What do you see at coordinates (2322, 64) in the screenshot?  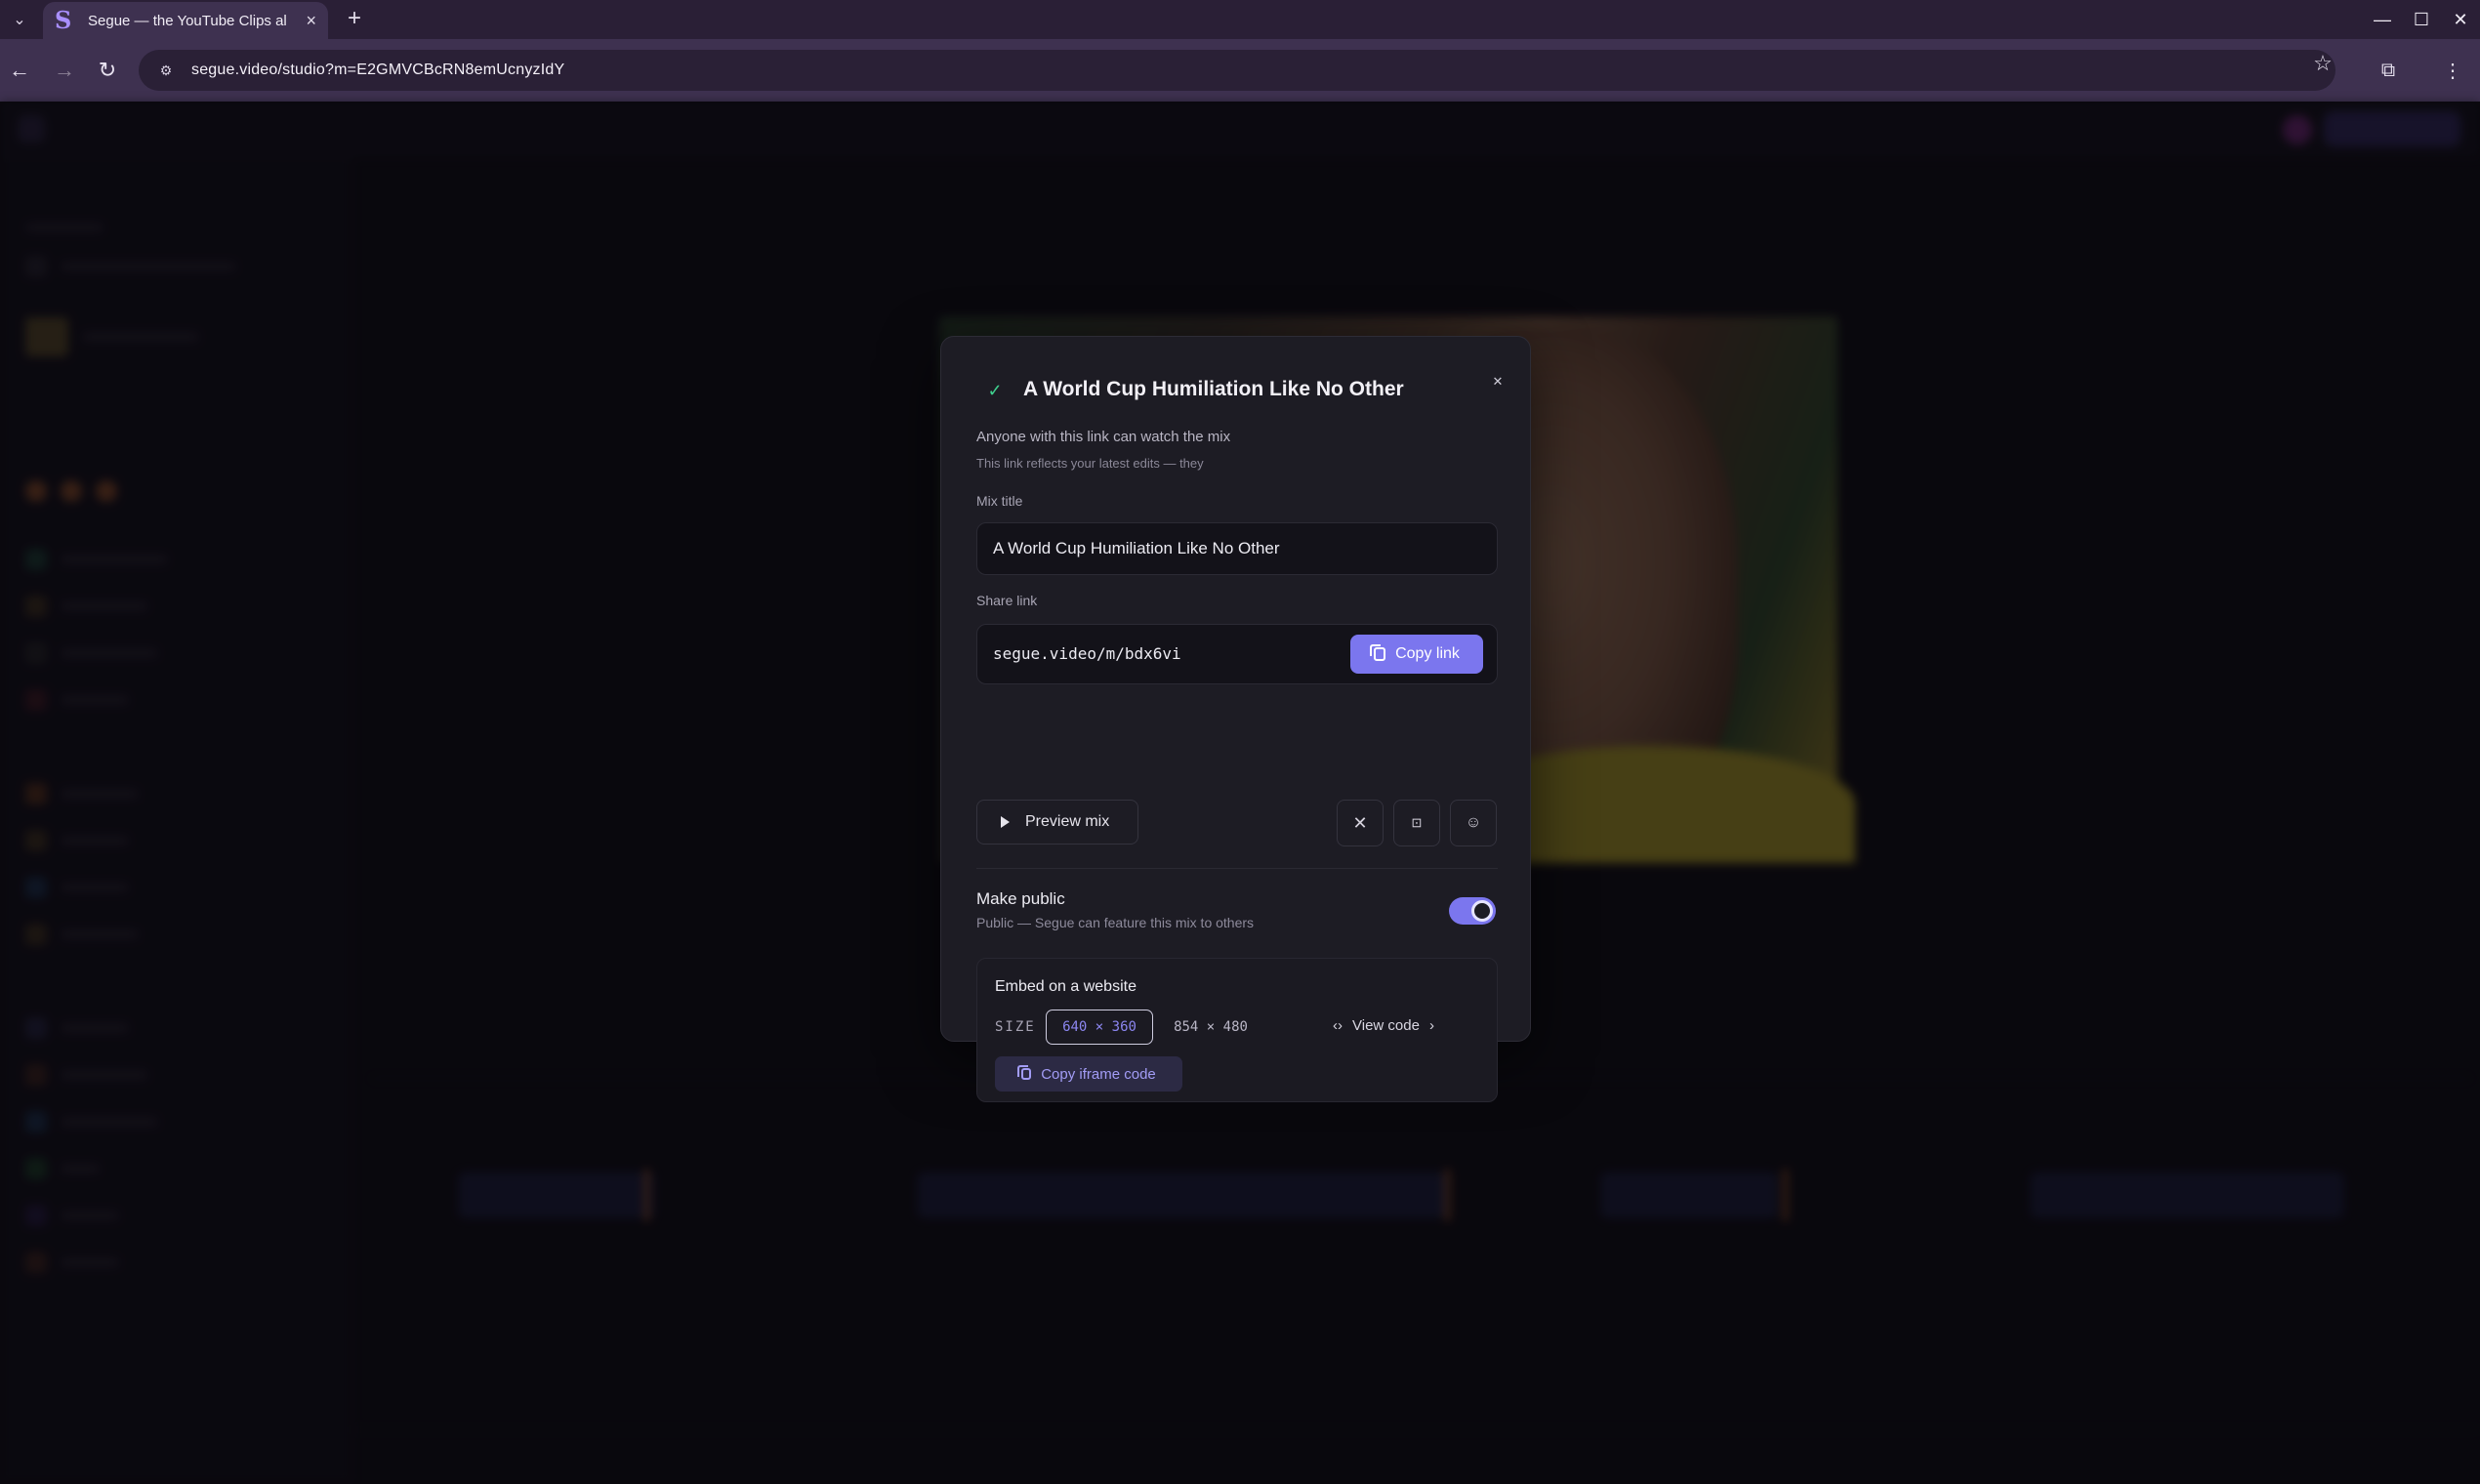 I see `bookmark-star-icon: ☆` at bounding box center [2322, 64].